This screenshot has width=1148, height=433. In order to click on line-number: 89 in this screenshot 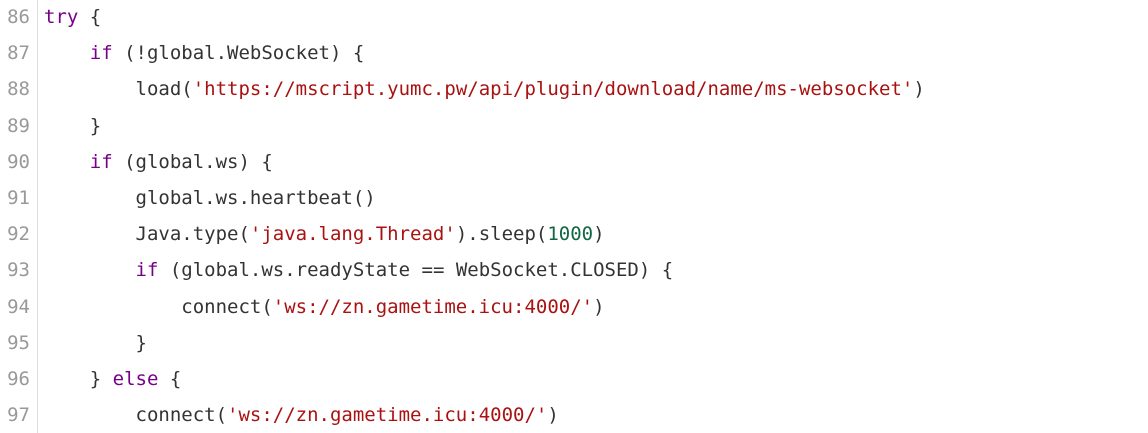, I will do `click(18, 125)`.